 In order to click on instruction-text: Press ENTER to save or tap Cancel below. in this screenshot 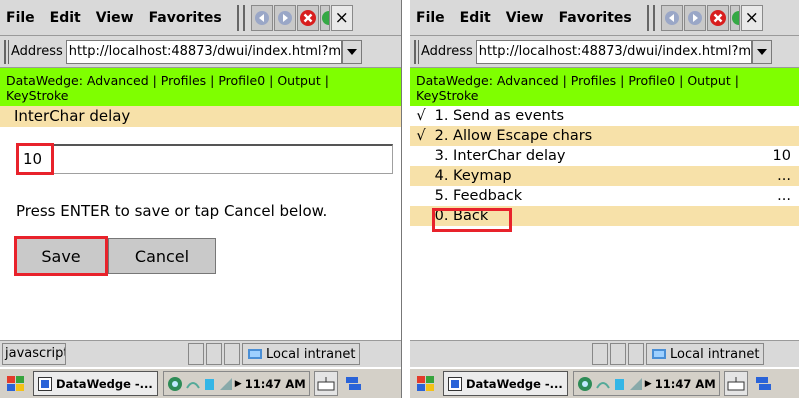, I will do `click(172, 211)`.